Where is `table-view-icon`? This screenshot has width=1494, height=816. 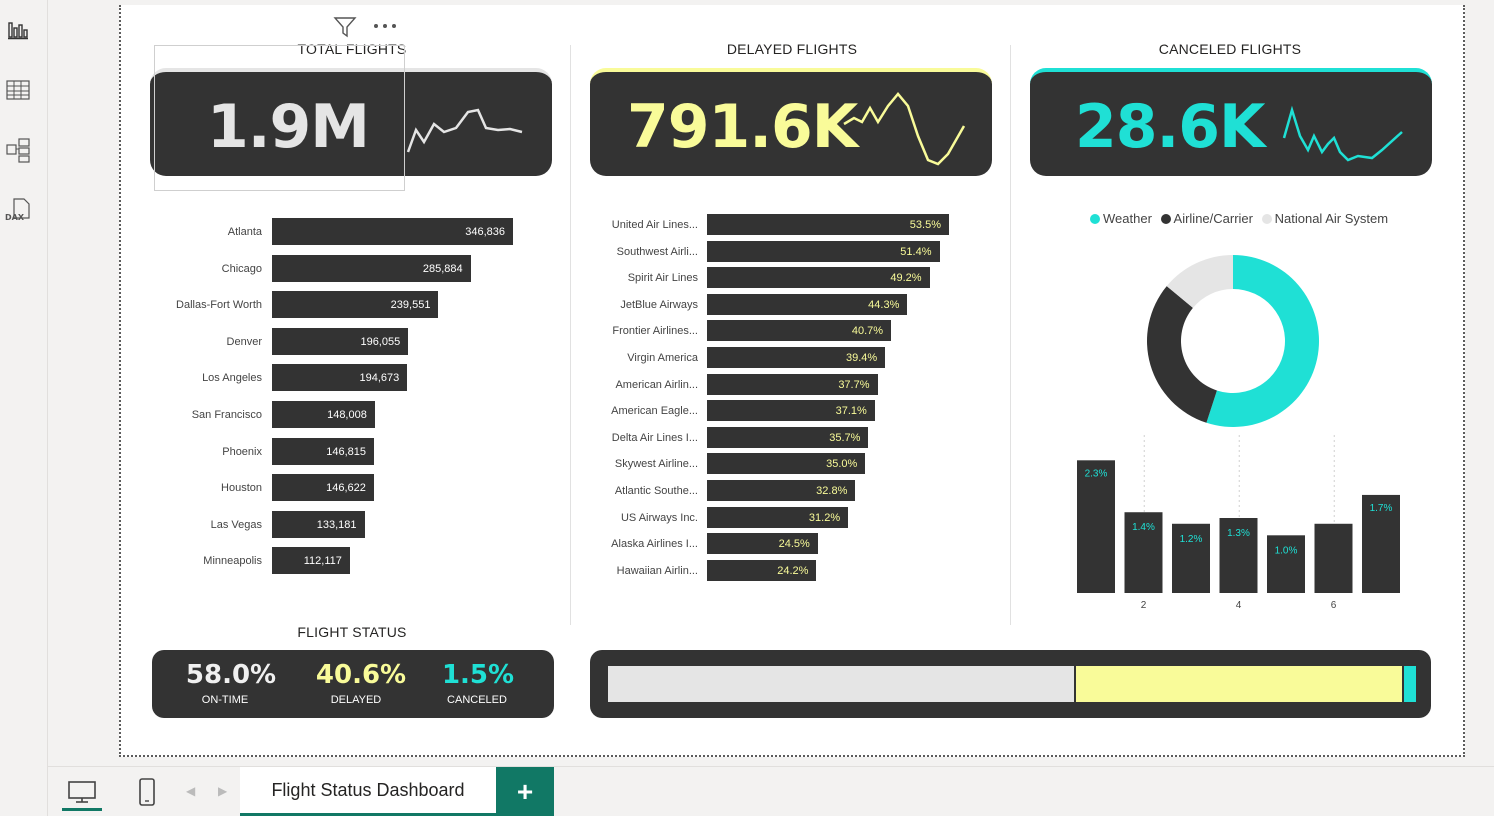 table-view-icon is located at coordinates (18, 90).